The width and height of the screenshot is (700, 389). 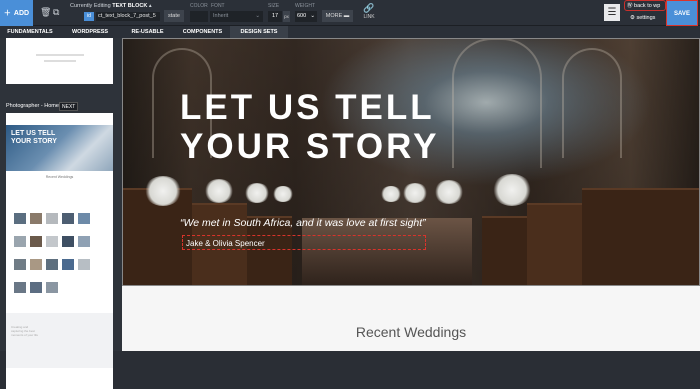 What do you see at coordinates (218, 6) in the screenshot?
I see `font-label: FONT` at bounding box center [218, 6].